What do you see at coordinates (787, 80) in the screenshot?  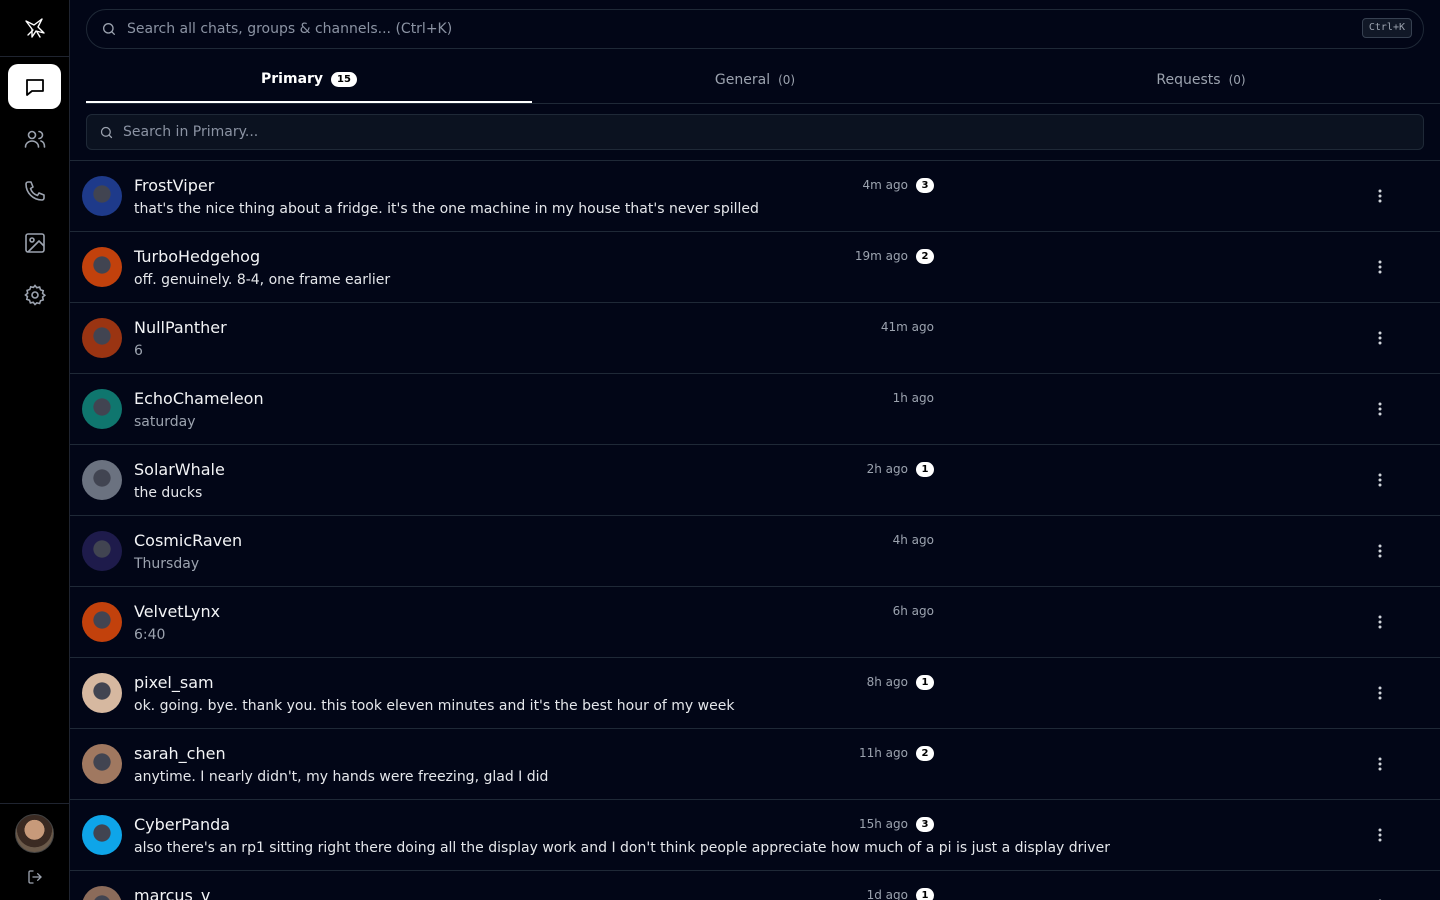 I see `tab-general-count: (0)` at bounding box center [787, 80].